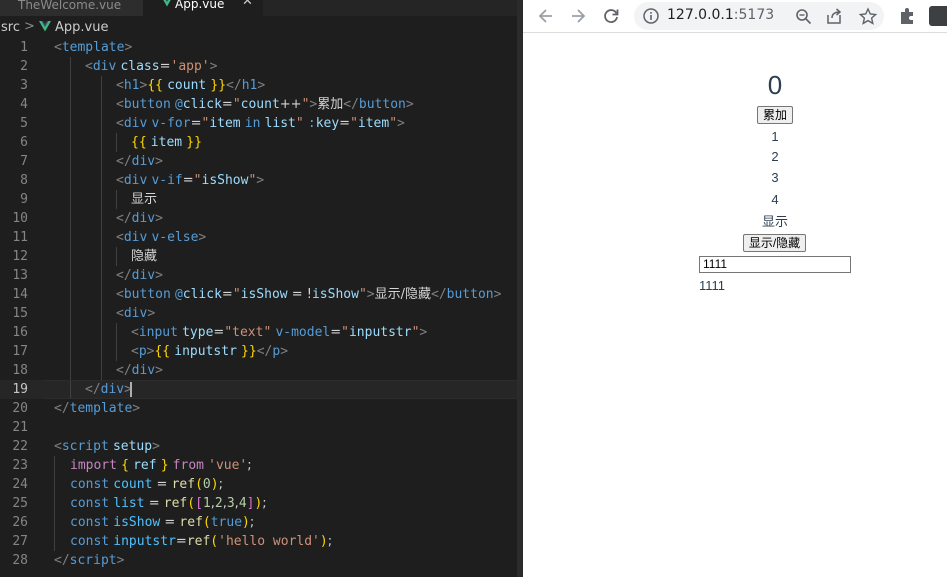 This screenshot has width=947, height=577. I want to click on back-arrow-icon, so click(546, 16).